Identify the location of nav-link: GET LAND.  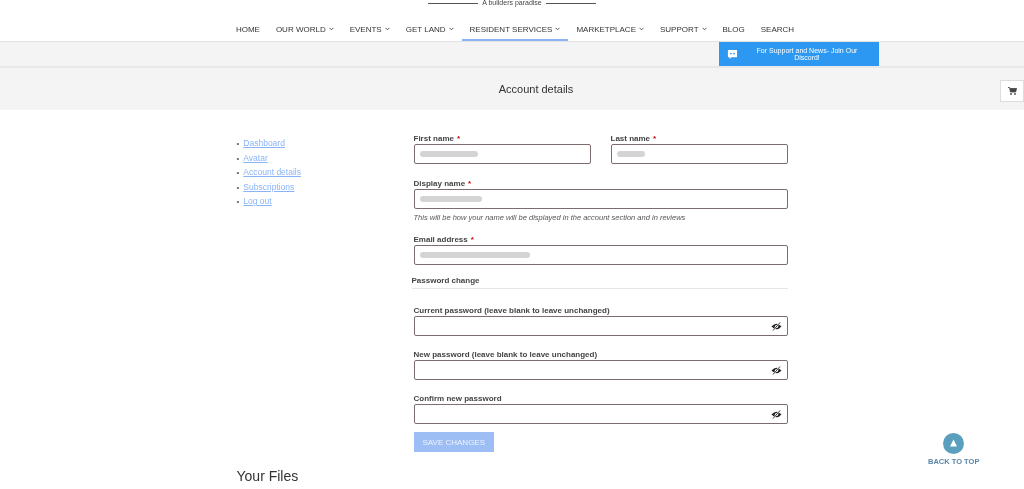
(429, 30).